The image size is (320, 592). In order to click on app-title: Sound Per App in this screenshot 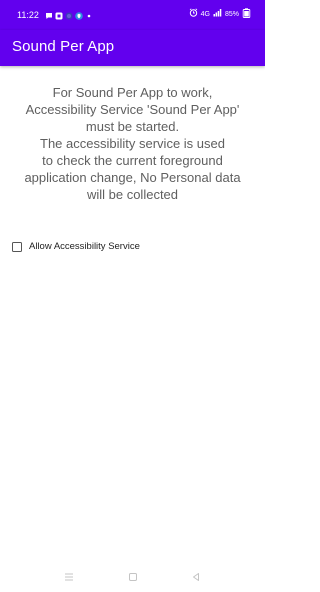, I will do `click(63, 46)`.